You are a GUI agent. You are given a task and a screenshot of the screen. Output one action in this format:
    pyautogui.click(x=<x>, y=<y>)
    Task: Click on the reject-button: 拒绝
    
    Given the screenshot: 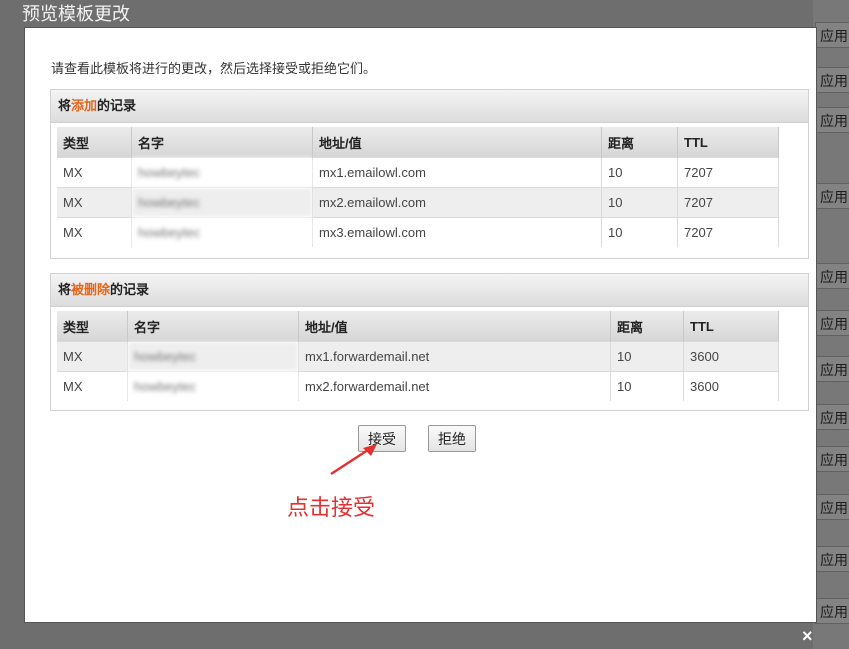 What is the action you would take?
    pyautogui.click(x=452, y=438)
    